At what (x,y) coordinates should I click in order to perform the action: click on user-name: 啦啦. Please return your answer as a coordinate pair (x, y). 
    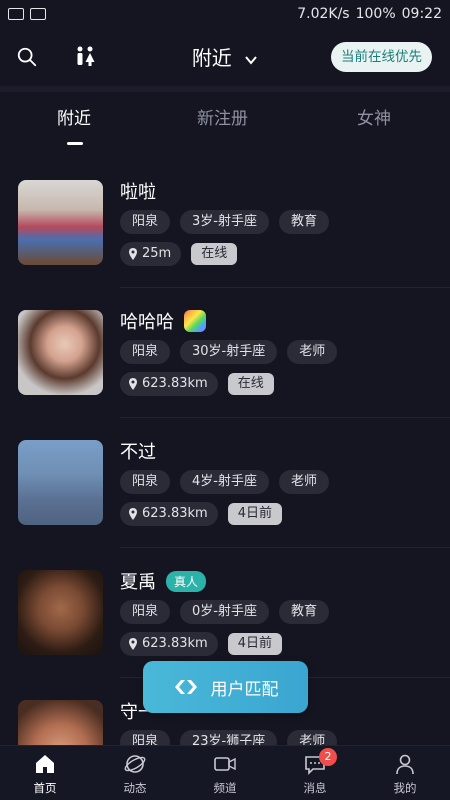
    Looking at the image, I should click on (138, 192).